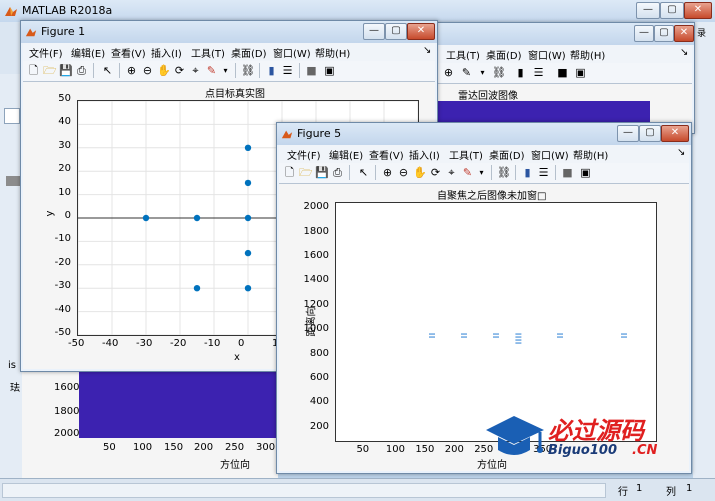 This screenshot has width=715, height=501. I want to click on bg-menu-window: 窗口(W), so click(547, 54).